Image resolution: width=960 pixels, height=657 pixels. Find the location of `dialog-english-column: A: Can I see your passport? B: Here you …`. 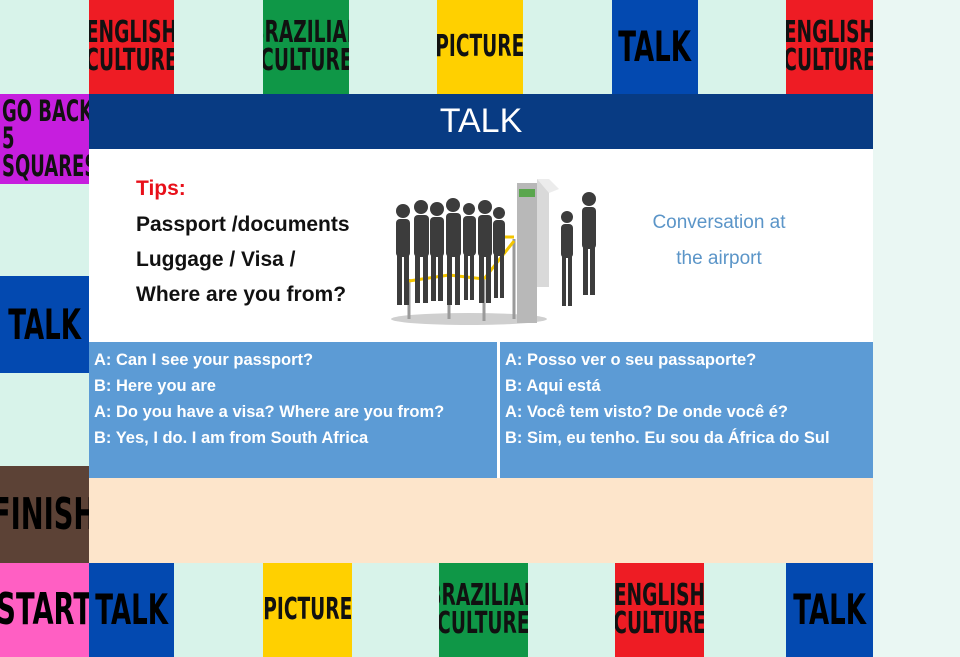

dialog-english-column: A: Can I see your passport? B: Here you … is located at coordinates (293, 410).